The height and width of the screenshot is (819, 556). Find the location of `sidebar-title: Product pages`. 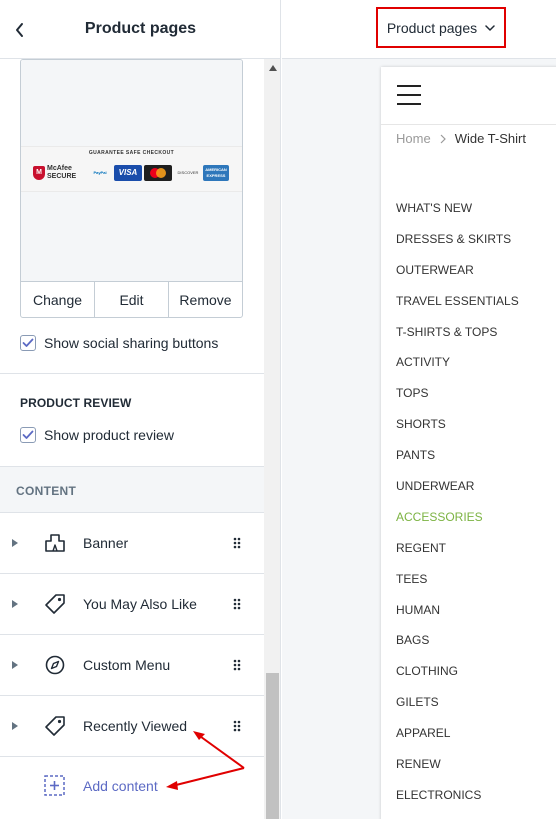

sidebar-title: Product pages is located at coordinates (140, 28).